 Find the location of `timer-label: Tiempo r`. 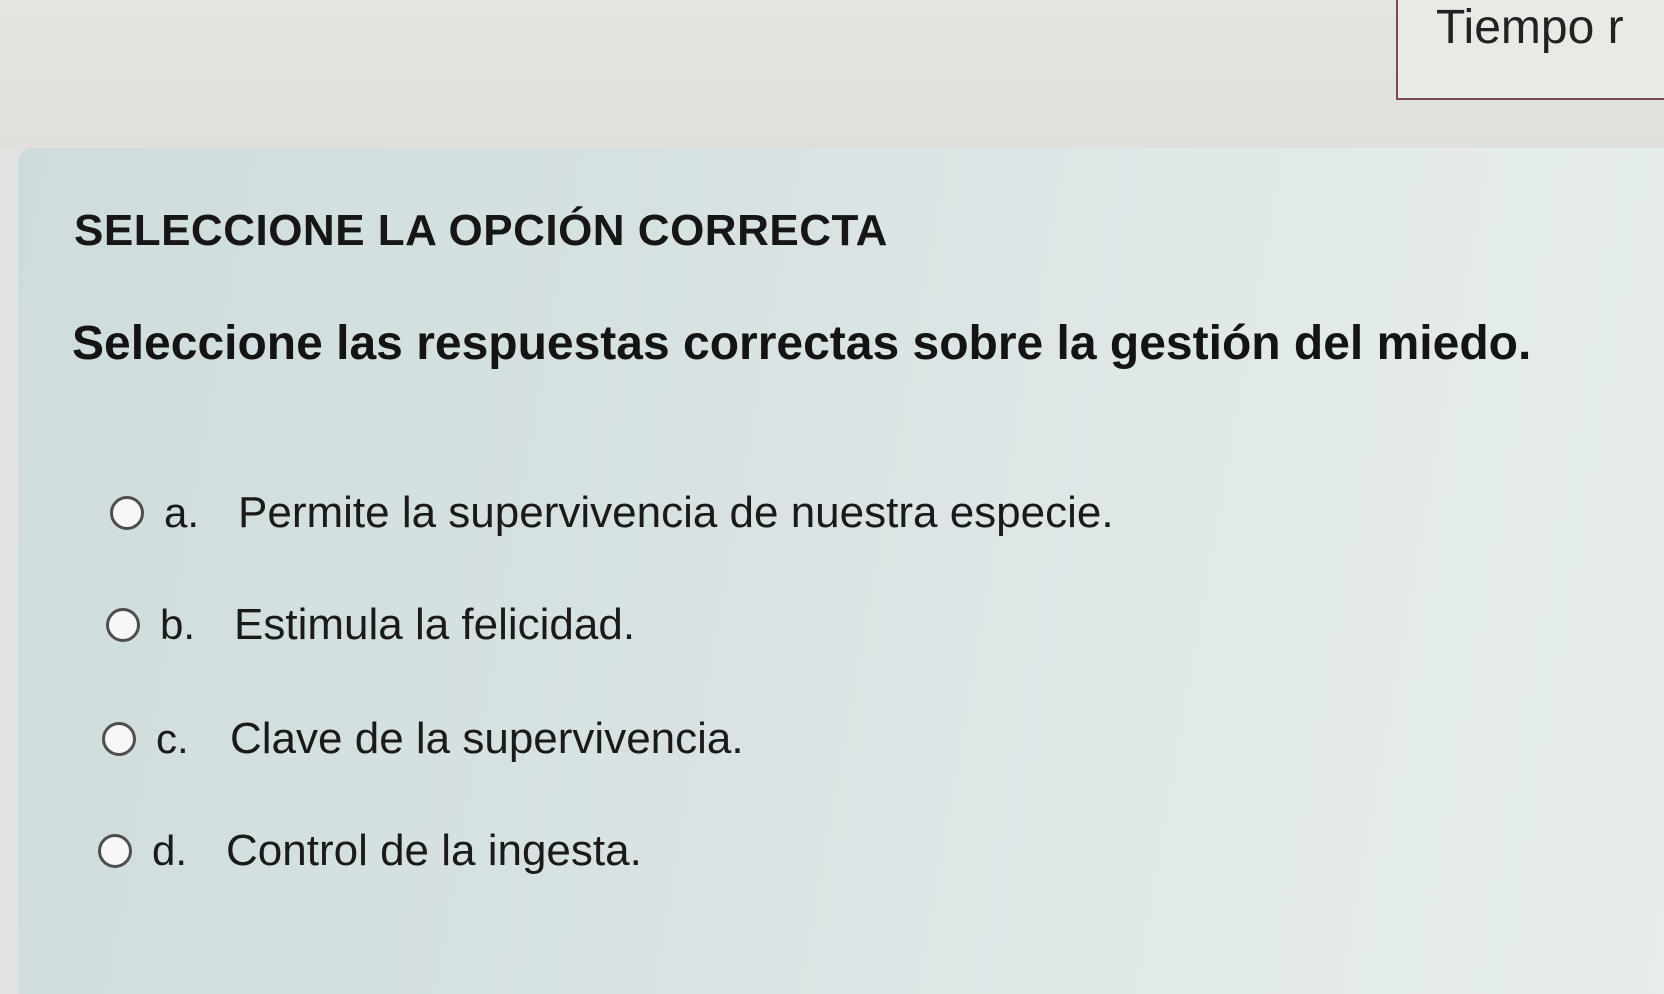

timer-label: Tiempo r is located at coordinates (1530, 27).